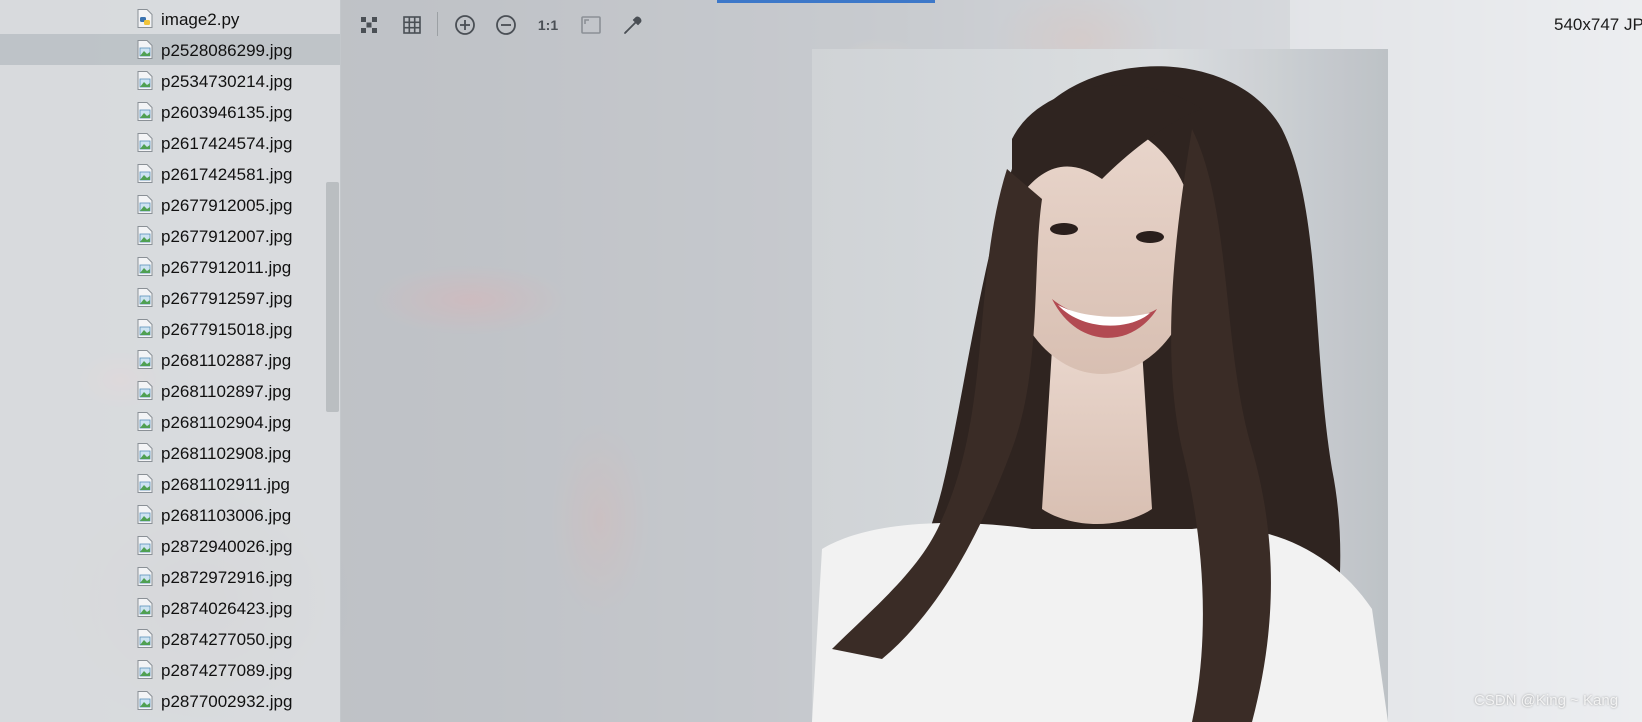 The image size is (1642, 722). I want to click on file-row: p2534730214.jpg, so click(170, 80).